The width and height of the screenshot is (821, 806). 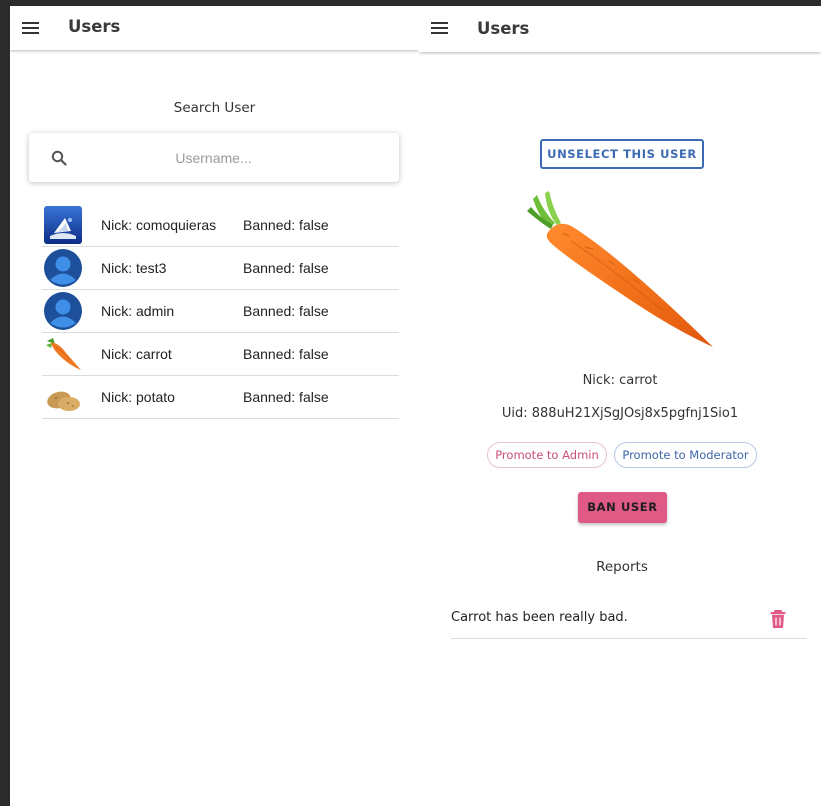 What do you see at coordinates (63, 354) in the screenshot?
I see `carrot-avatar-icon` at bounding box center [63, 354].